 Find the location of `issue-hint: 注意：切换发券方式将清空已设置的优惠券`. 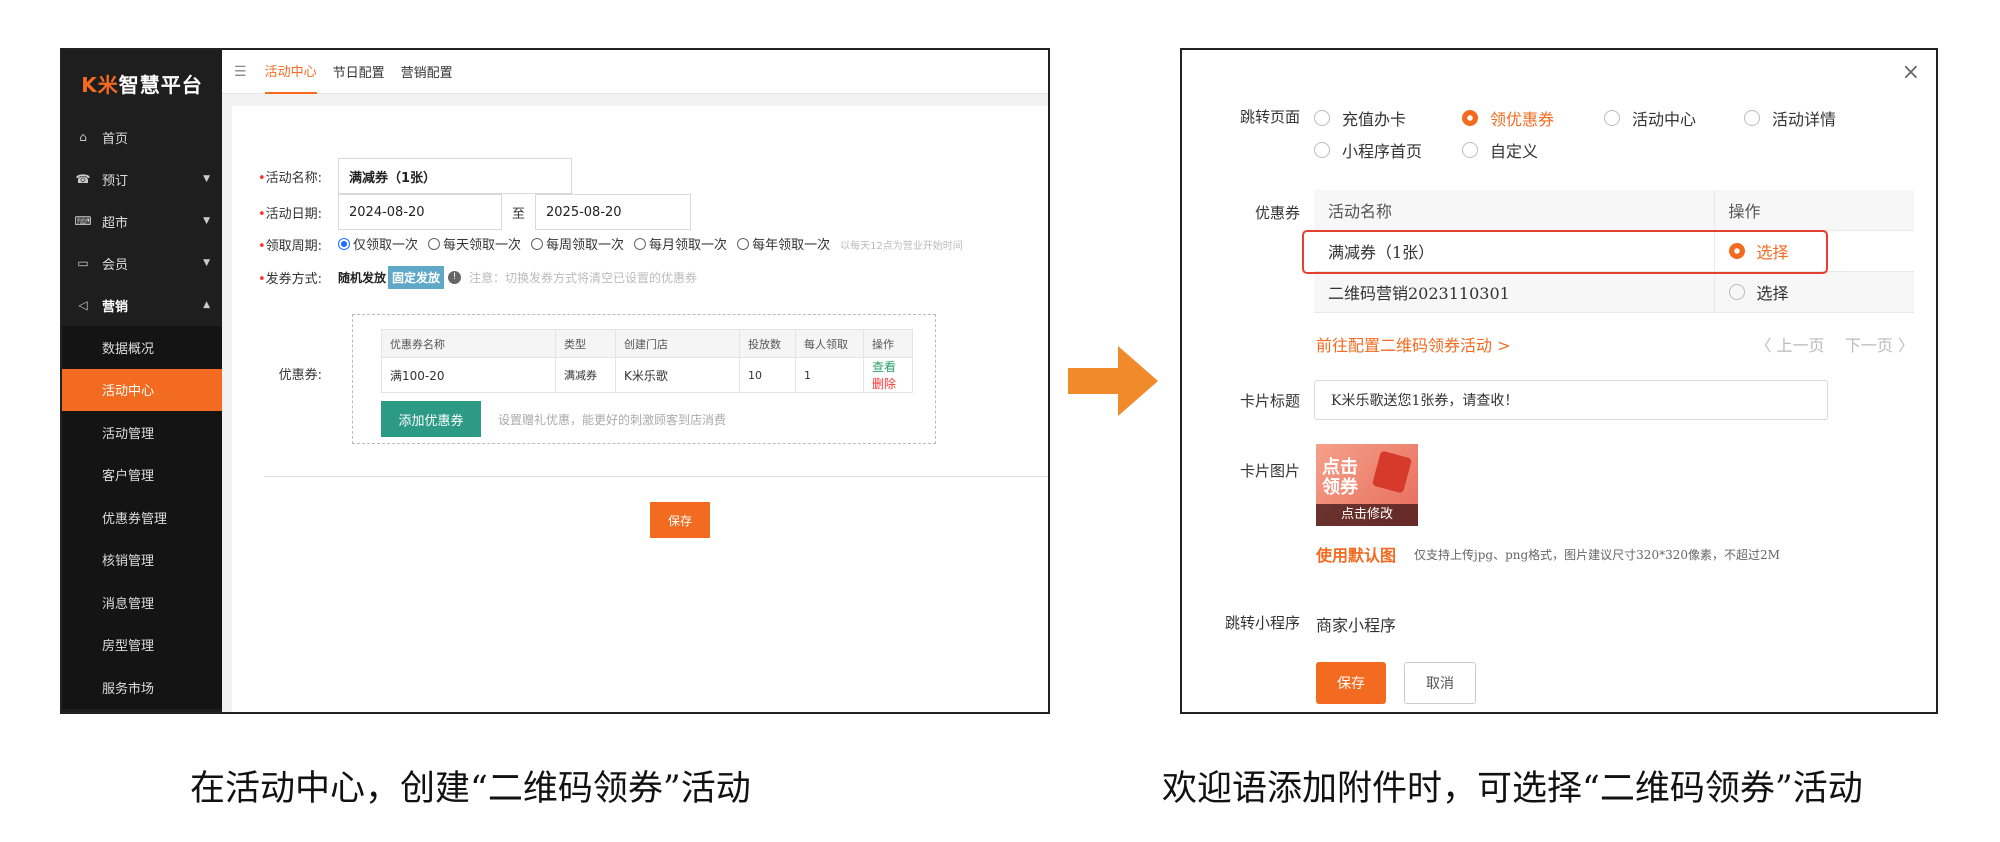

issue-hint: 注意：切换发券方式将清空已设置的优惠券 is located at coordinates (583, 277).